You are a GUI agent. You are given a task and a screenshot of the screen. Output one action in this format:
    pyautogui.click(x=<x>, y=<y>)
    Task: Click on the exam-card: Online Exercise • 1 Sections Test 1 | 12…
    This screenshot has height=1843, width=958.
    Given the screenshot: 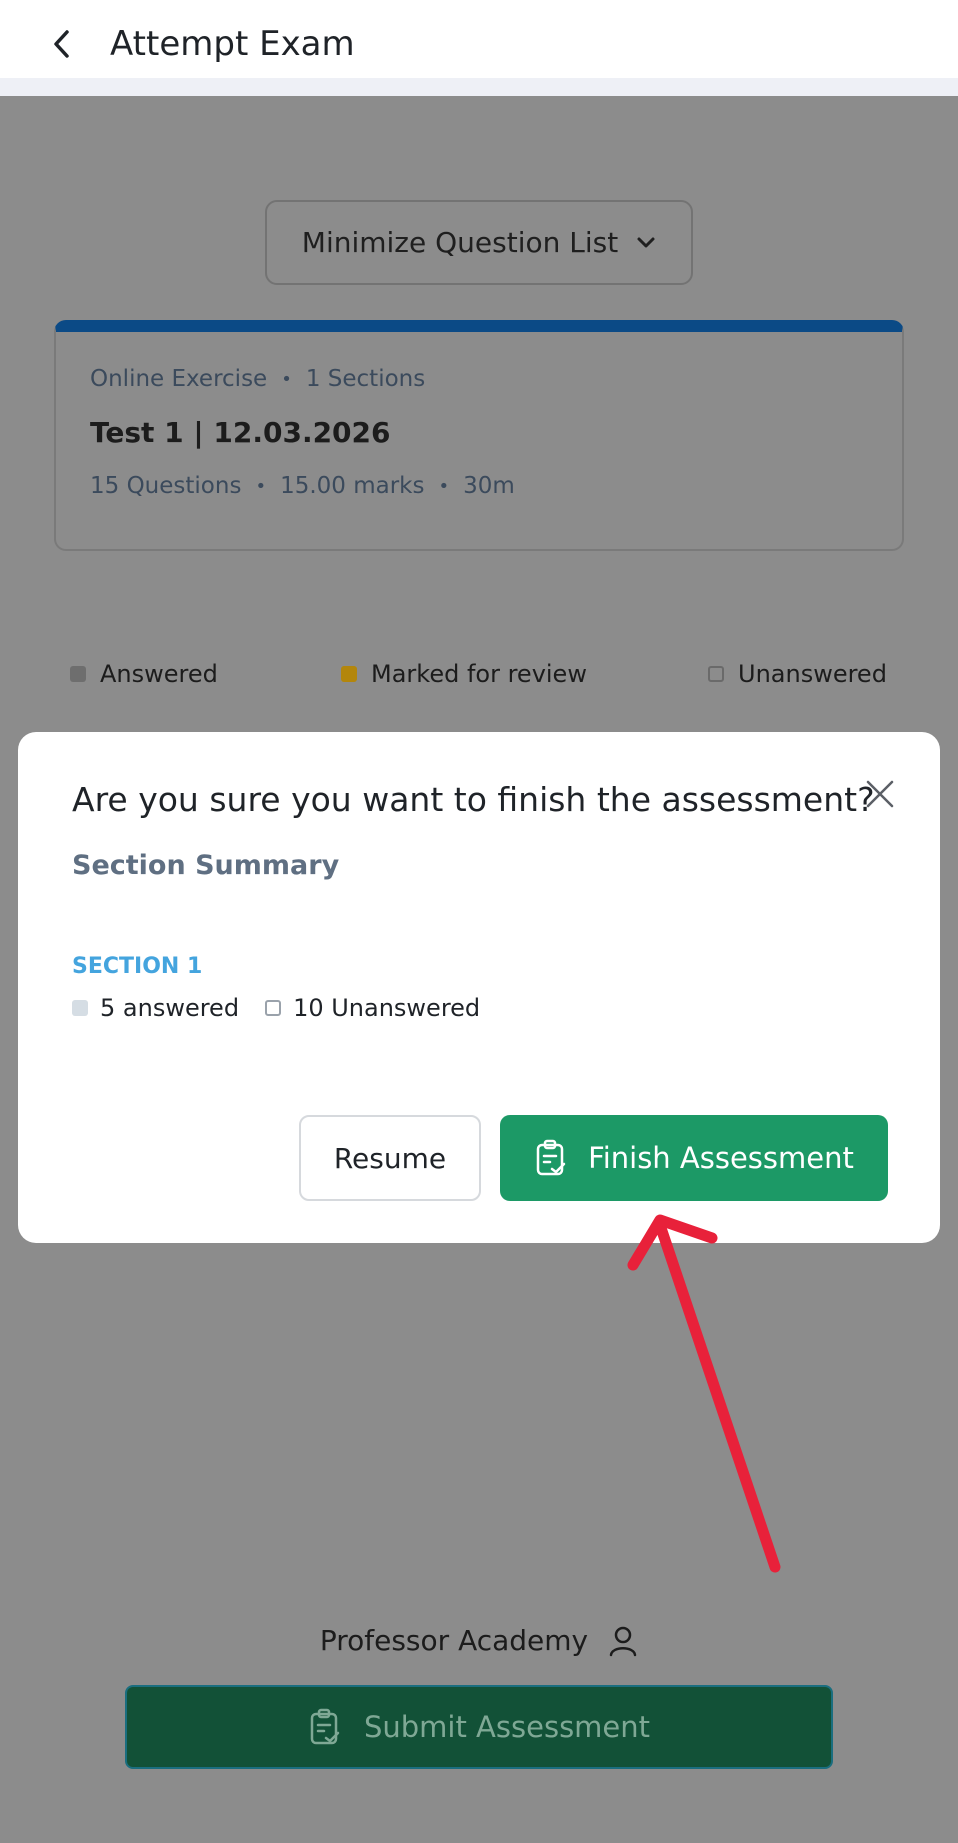 What is the action you would take?
    pyautogui.click(x=479, y=435)
    